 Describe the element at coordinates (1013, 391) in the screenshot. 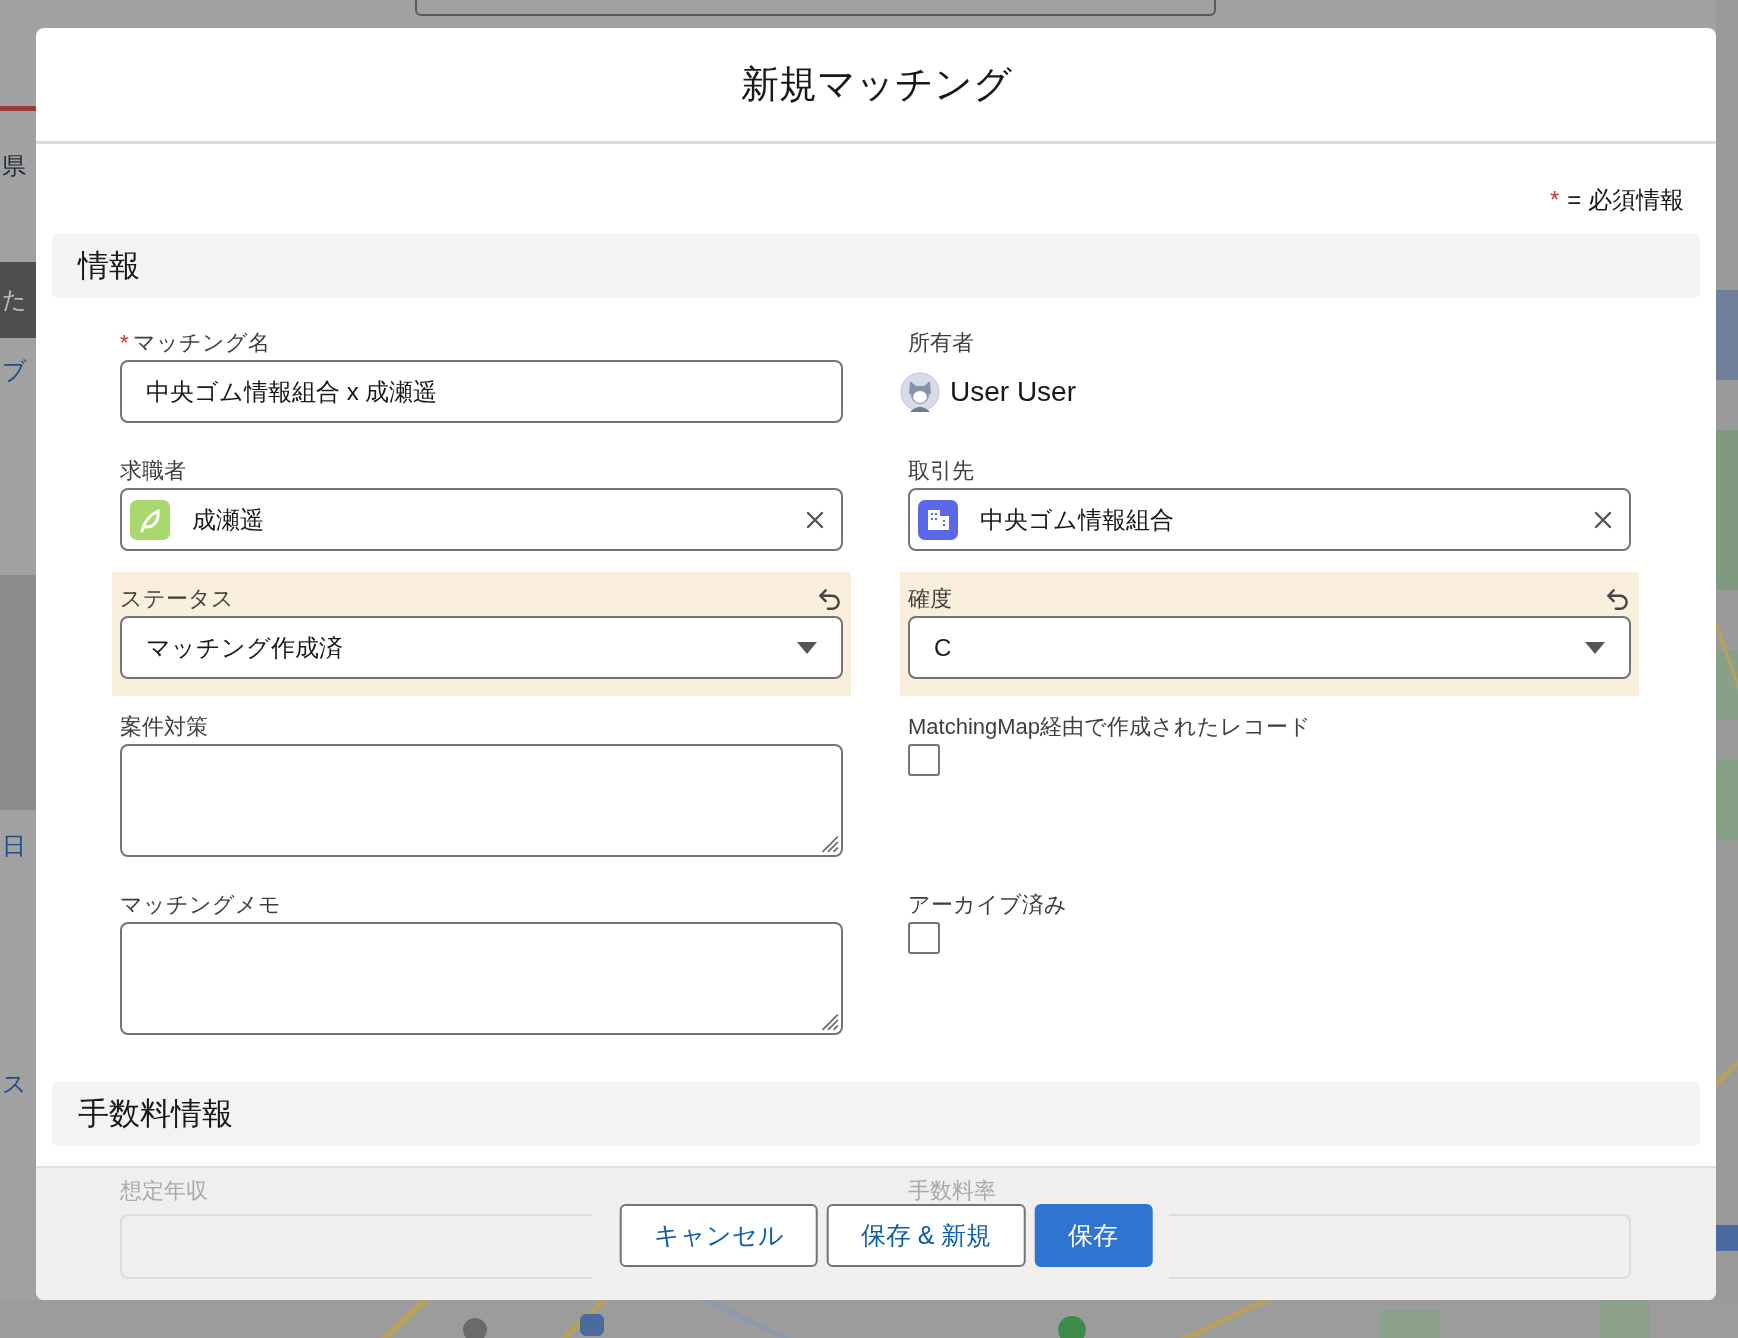

I see `owner-name: User User` at that location.